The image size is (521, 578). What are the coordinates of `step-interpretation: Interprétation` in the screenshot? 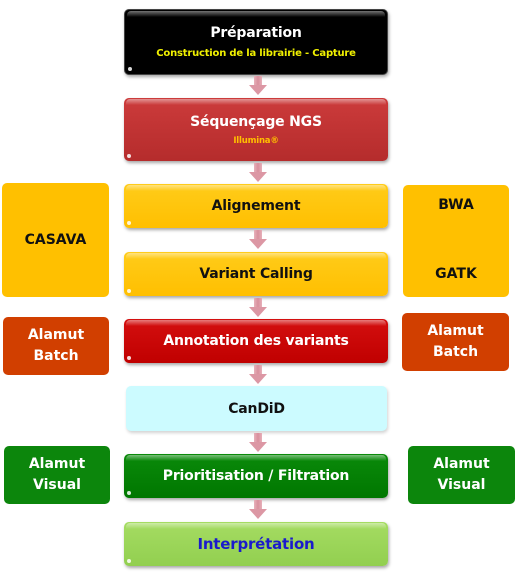 It's located at (256, 544).